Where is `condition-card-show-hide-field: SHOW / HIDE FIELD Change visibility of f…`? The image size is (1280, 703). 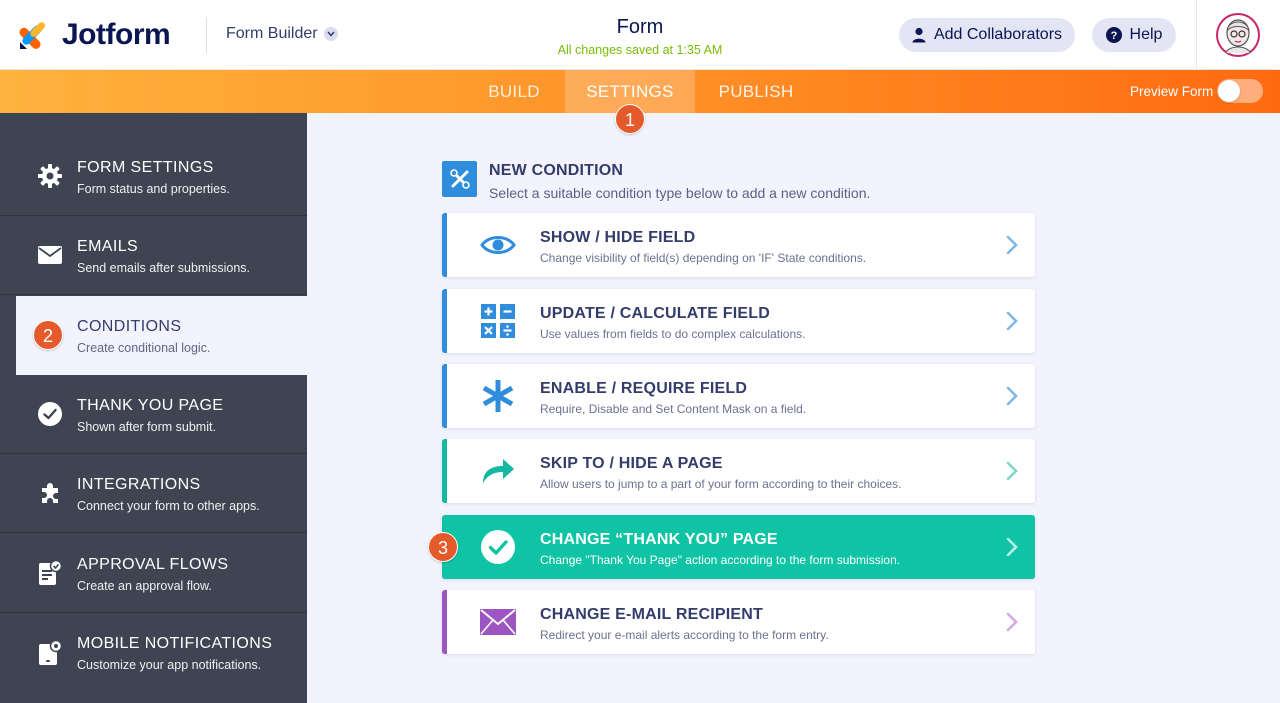
condition-card-show-hide-field: SHOW / HIDE FIELD Change visibility of f… is located at coordinates (738, 245).